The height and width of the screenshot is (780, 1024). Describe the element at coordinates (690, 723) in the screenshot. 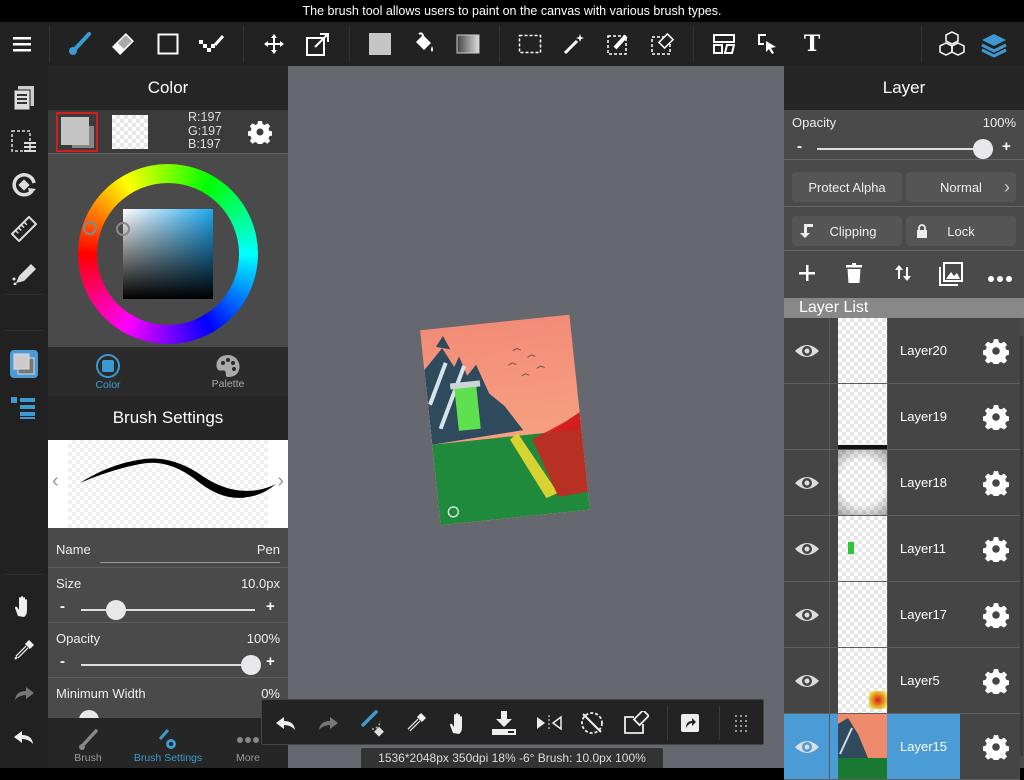

I see `share-button` at that location.